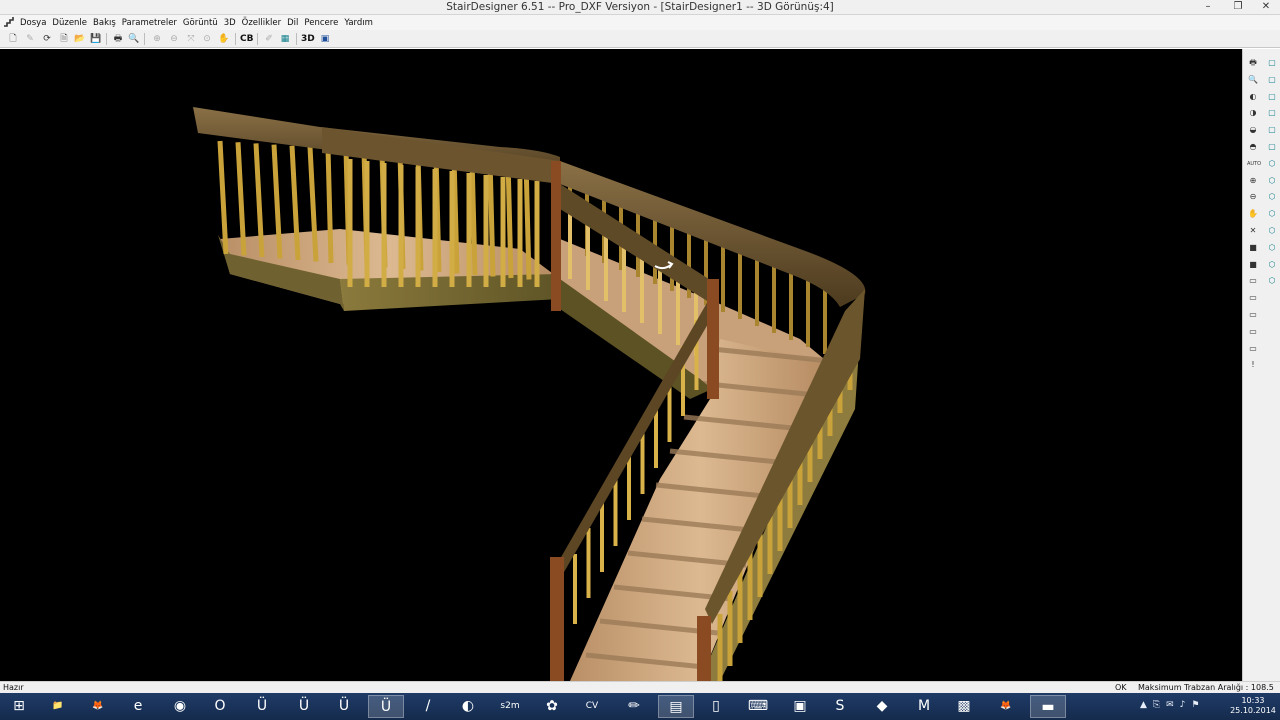  I want to click on draw-icon: ✎, so click(30, 39).